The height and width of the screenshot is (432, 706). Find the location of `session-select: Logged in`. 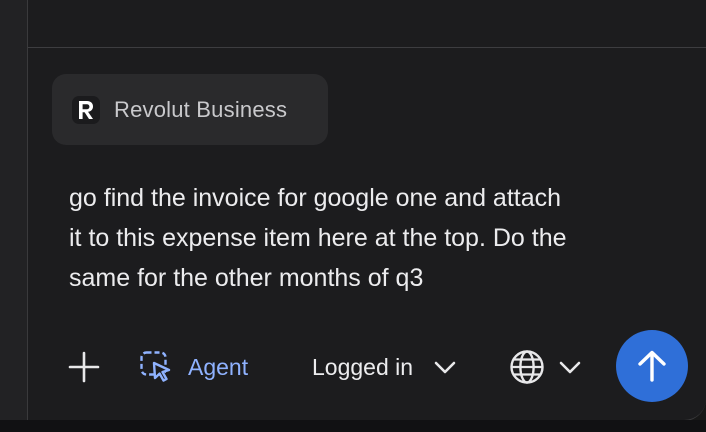

session-select: Logged in is located at coordinates (384, 367).